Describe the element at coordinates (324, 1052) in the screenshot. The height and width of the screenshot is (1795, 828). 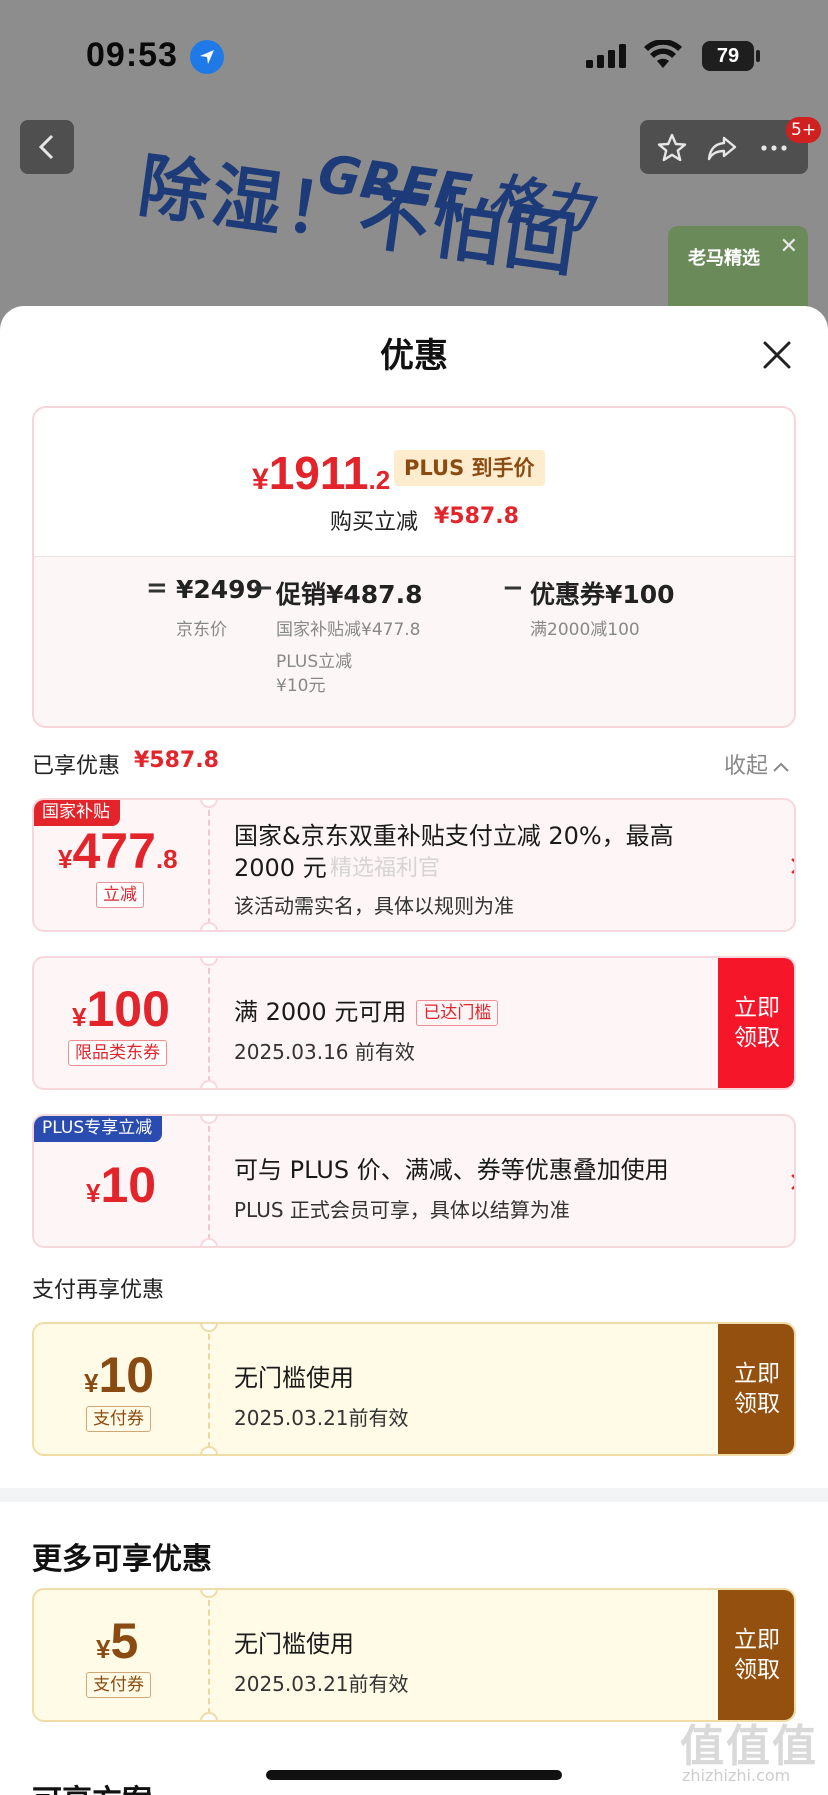
I see `coupon-expiry: 2025.03.16 前有效` at that location.